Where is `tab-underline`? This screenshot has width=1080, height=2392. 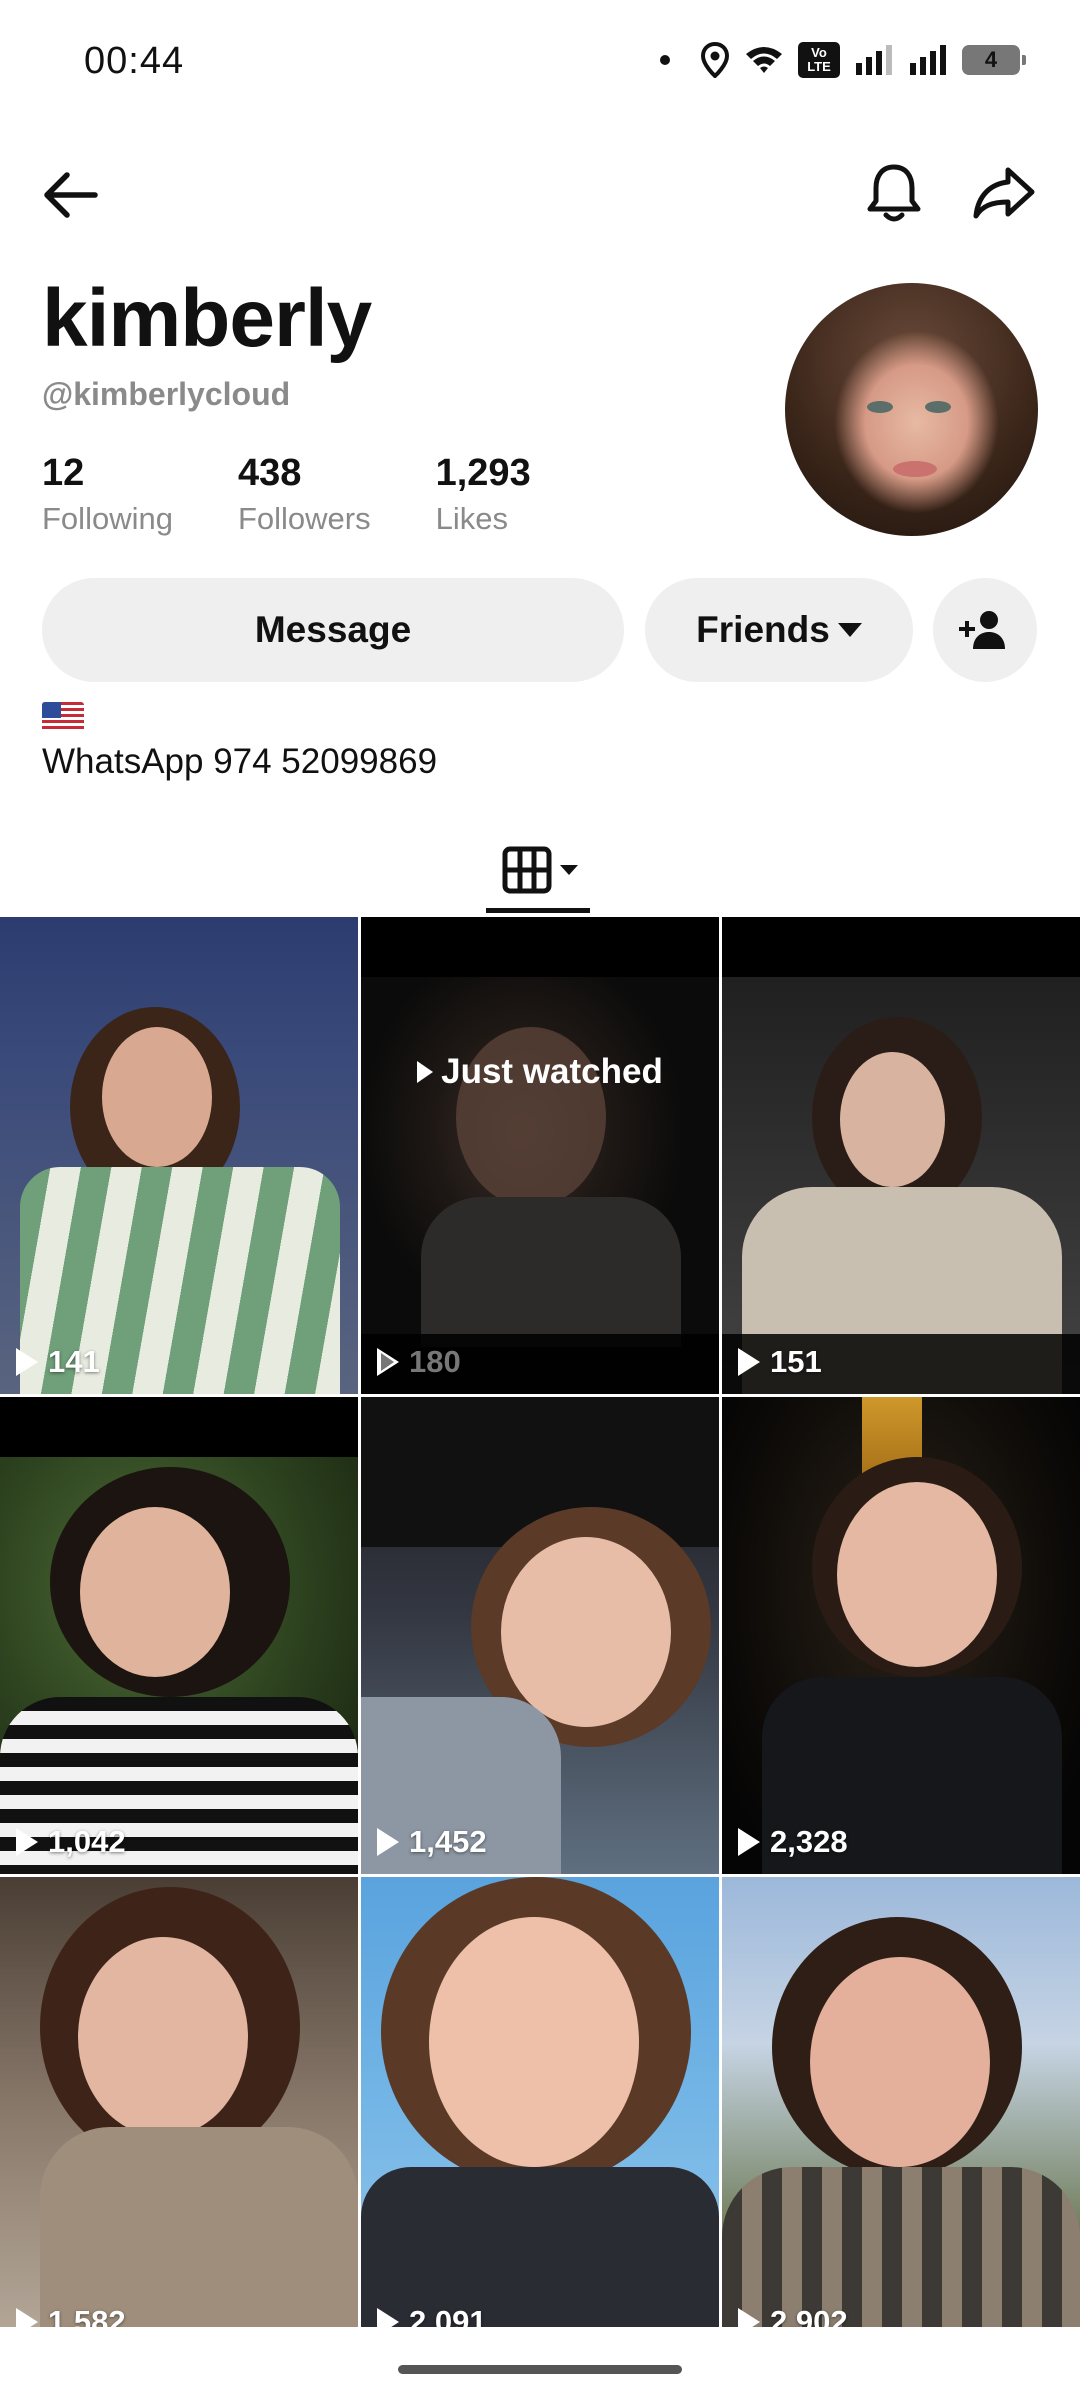 tab-underline is located at coordinates (538, 910).